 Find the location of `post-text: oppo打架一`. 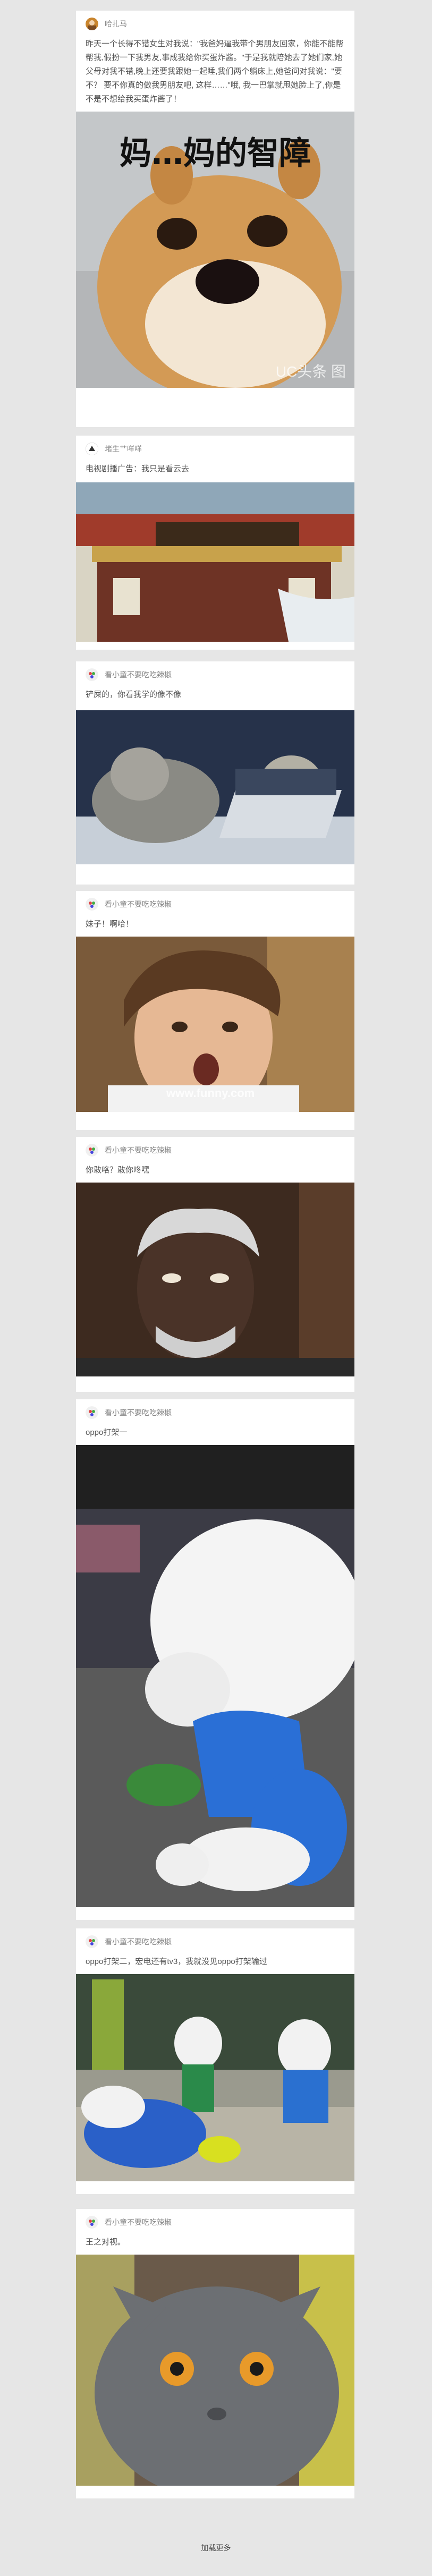

post-text: oppo打架一 is located at coordinates (107, 1432).